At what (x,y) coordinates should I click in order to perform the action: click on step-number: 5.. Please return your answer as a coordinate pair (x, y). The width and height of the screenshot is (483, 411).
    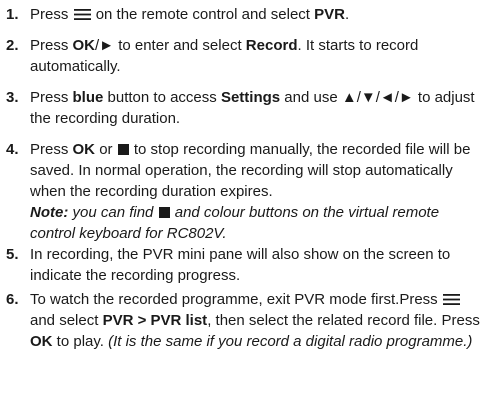
    Looking at the image, I should click on (12, 254).